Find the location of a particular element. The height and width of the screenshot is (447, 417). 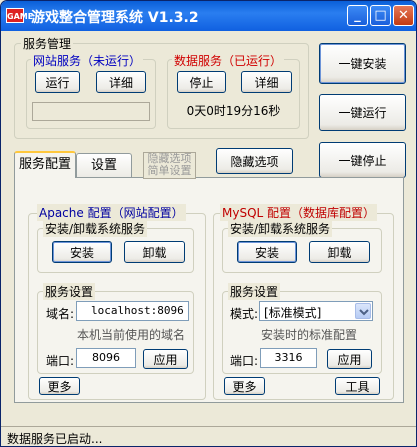

apache-install-button: 安装 is located at coordinates (82, 252).